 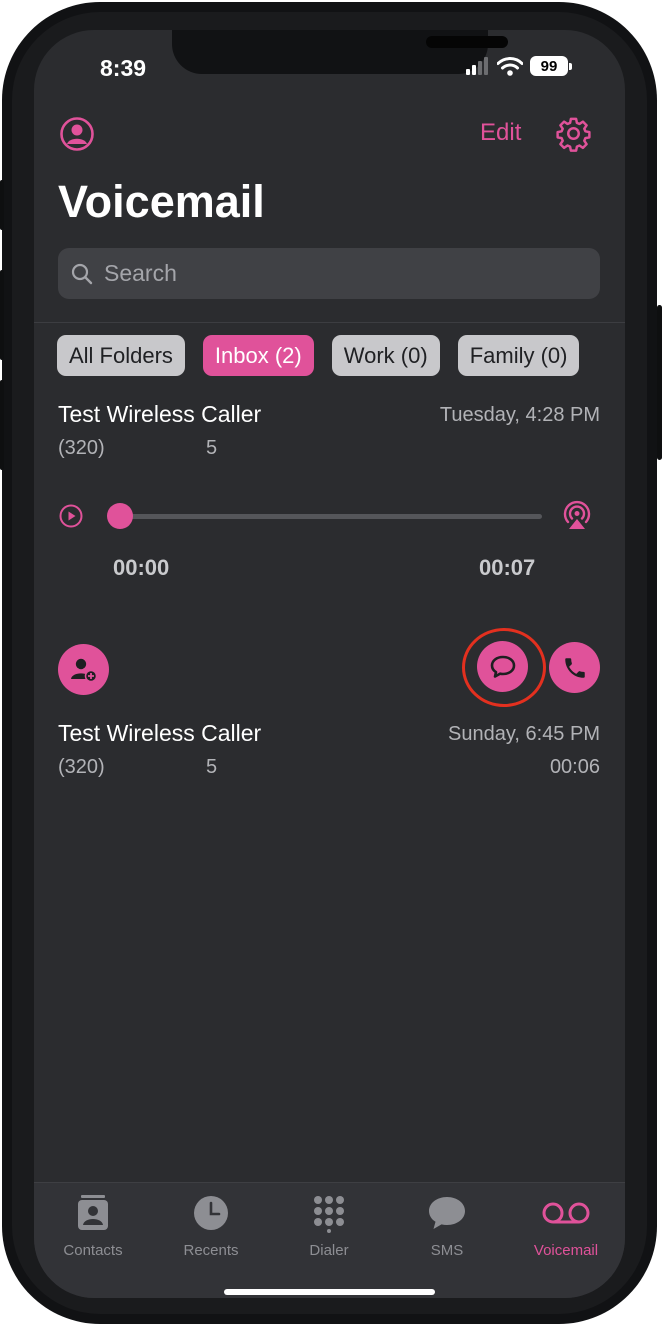 What do you see at coordinates (524, 734) in the screenshot?
I see `voicemail-2-timestamp: Sunday, 6:45 PM` at bounding box center [524, 734].